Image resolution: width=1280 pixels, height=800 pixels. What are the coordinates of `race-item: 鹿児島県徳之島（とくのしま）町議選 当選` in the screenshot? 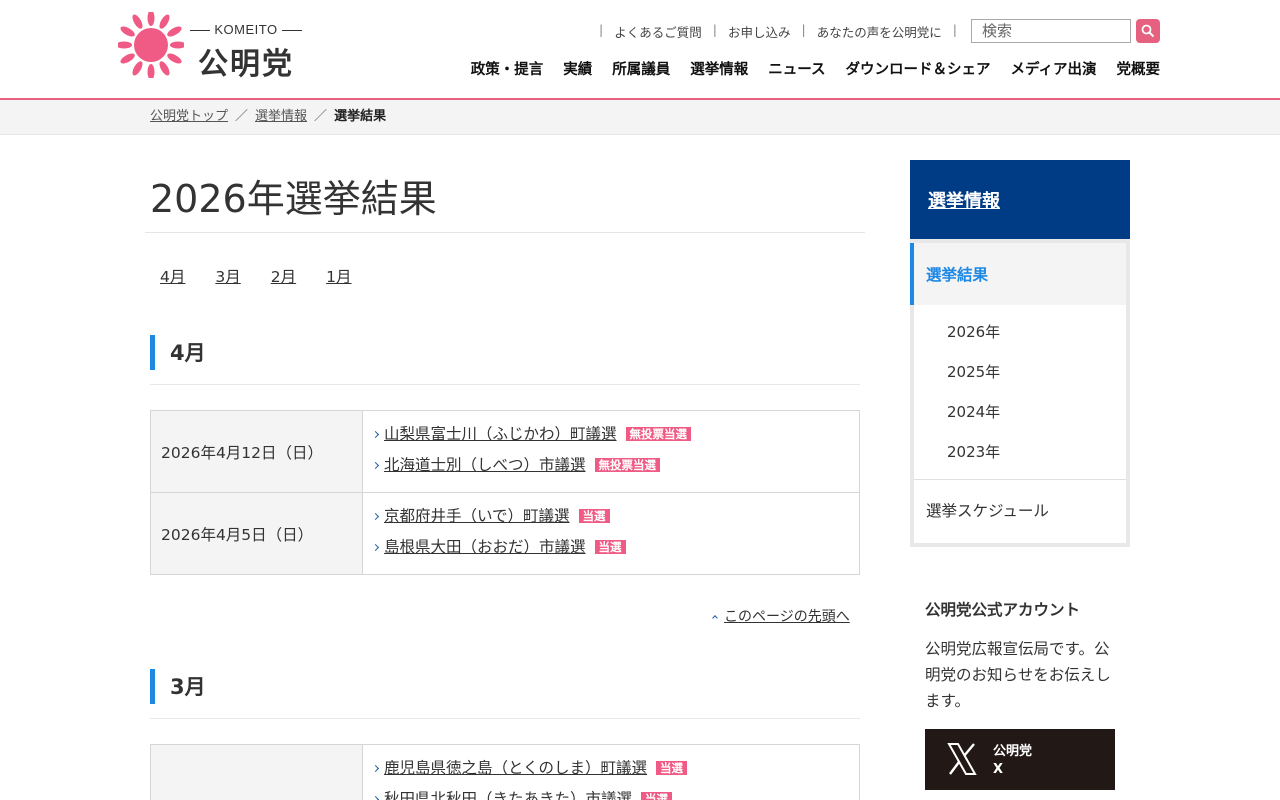 It's located at (611, 772).